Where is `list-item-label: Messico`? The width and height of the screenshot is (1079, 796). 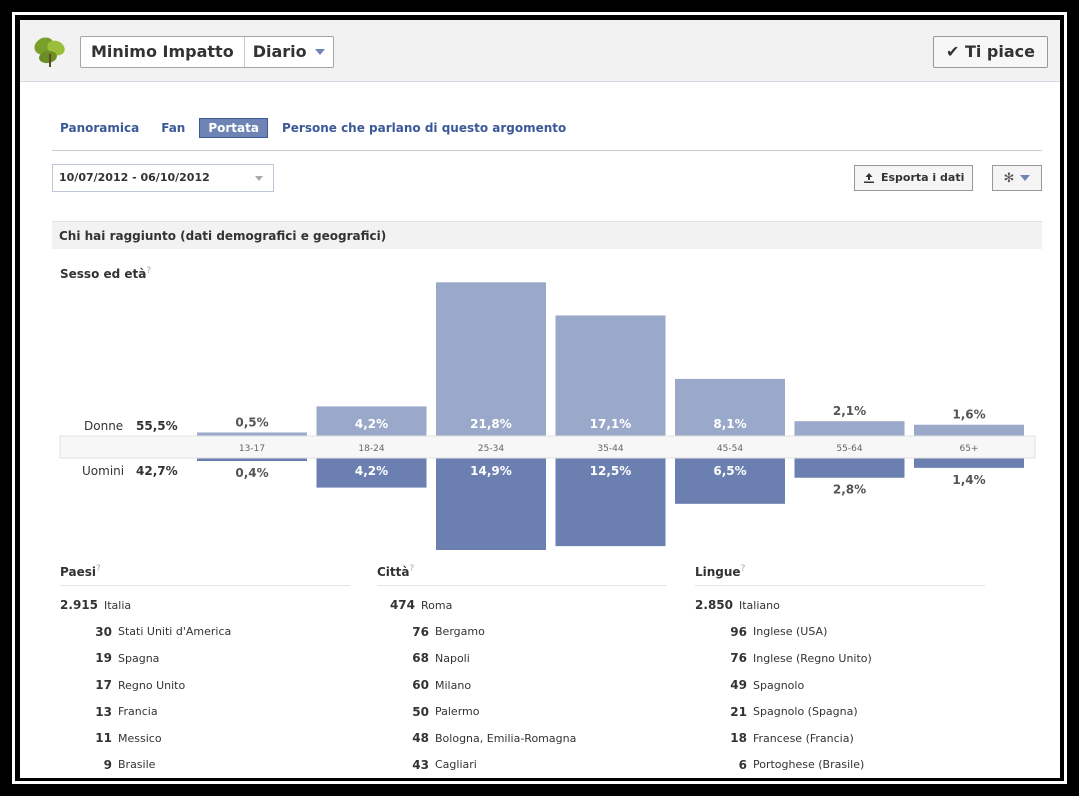
list-item-label: Messico is located at coordinates (140, 738).